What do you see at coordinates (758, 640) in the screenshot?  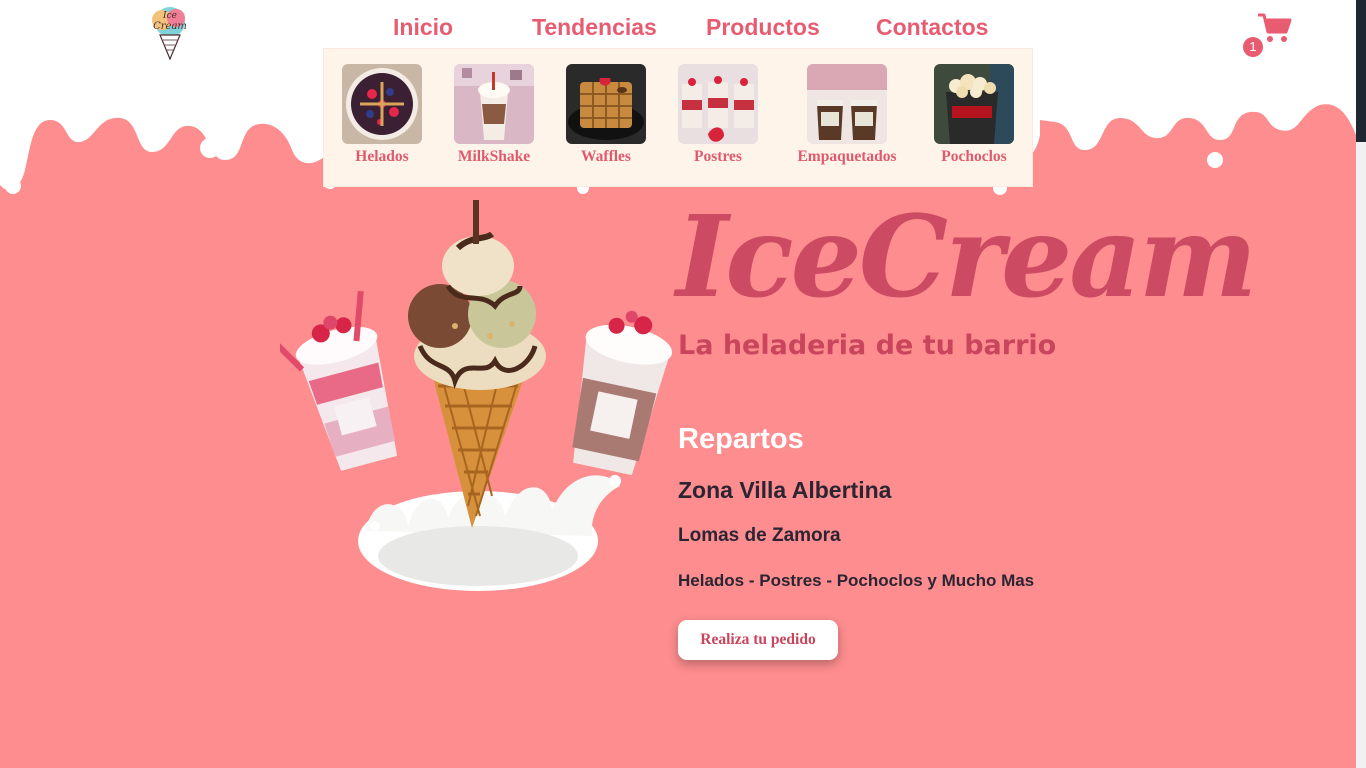 I see `order-button: Realiza tu pedido` at bounding box center [758, 640].